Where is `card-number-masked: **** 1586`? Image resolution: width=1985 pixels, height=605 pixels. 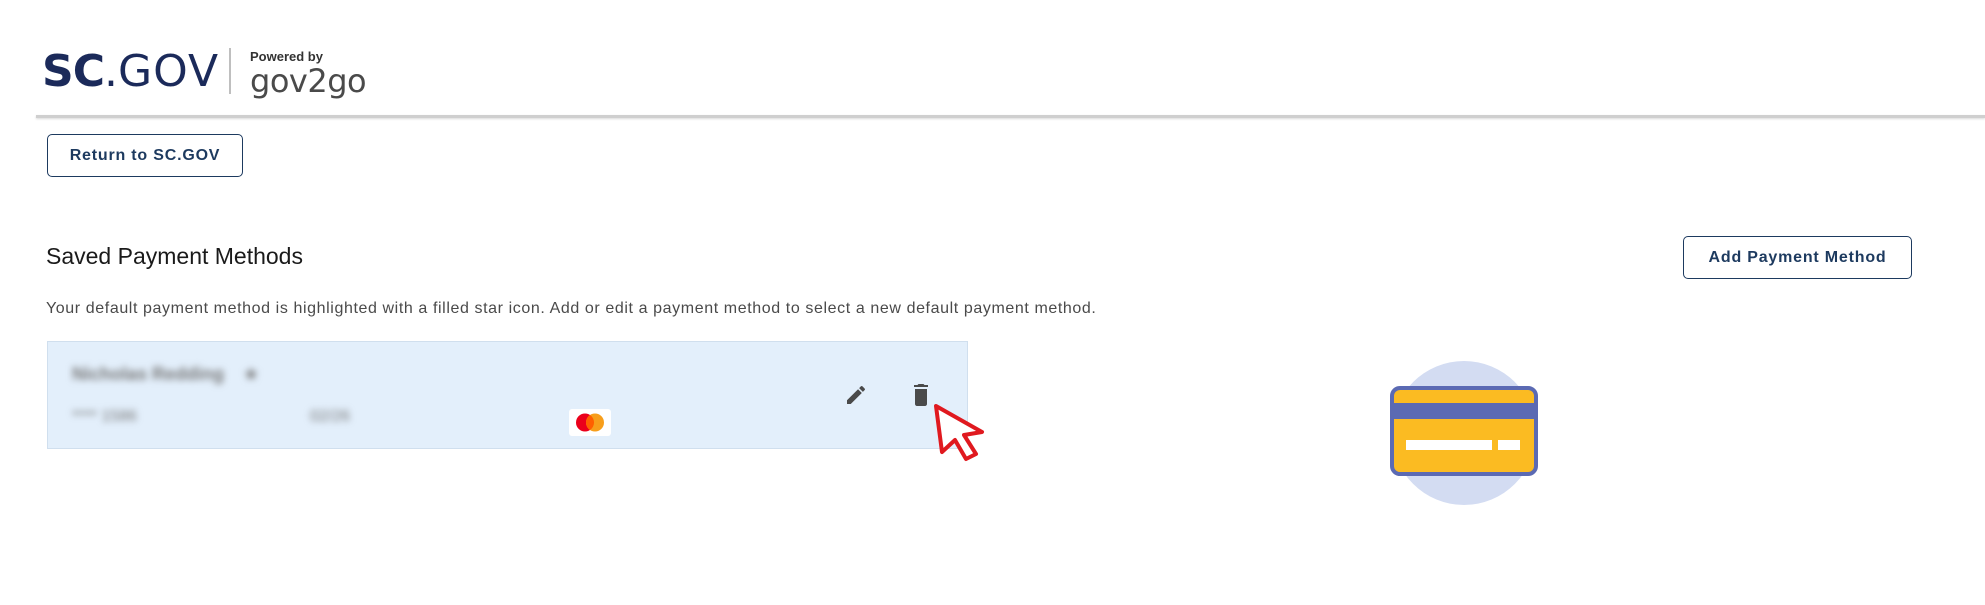 card-number-masked: **** 1586 is located at coordinates (104, 416).